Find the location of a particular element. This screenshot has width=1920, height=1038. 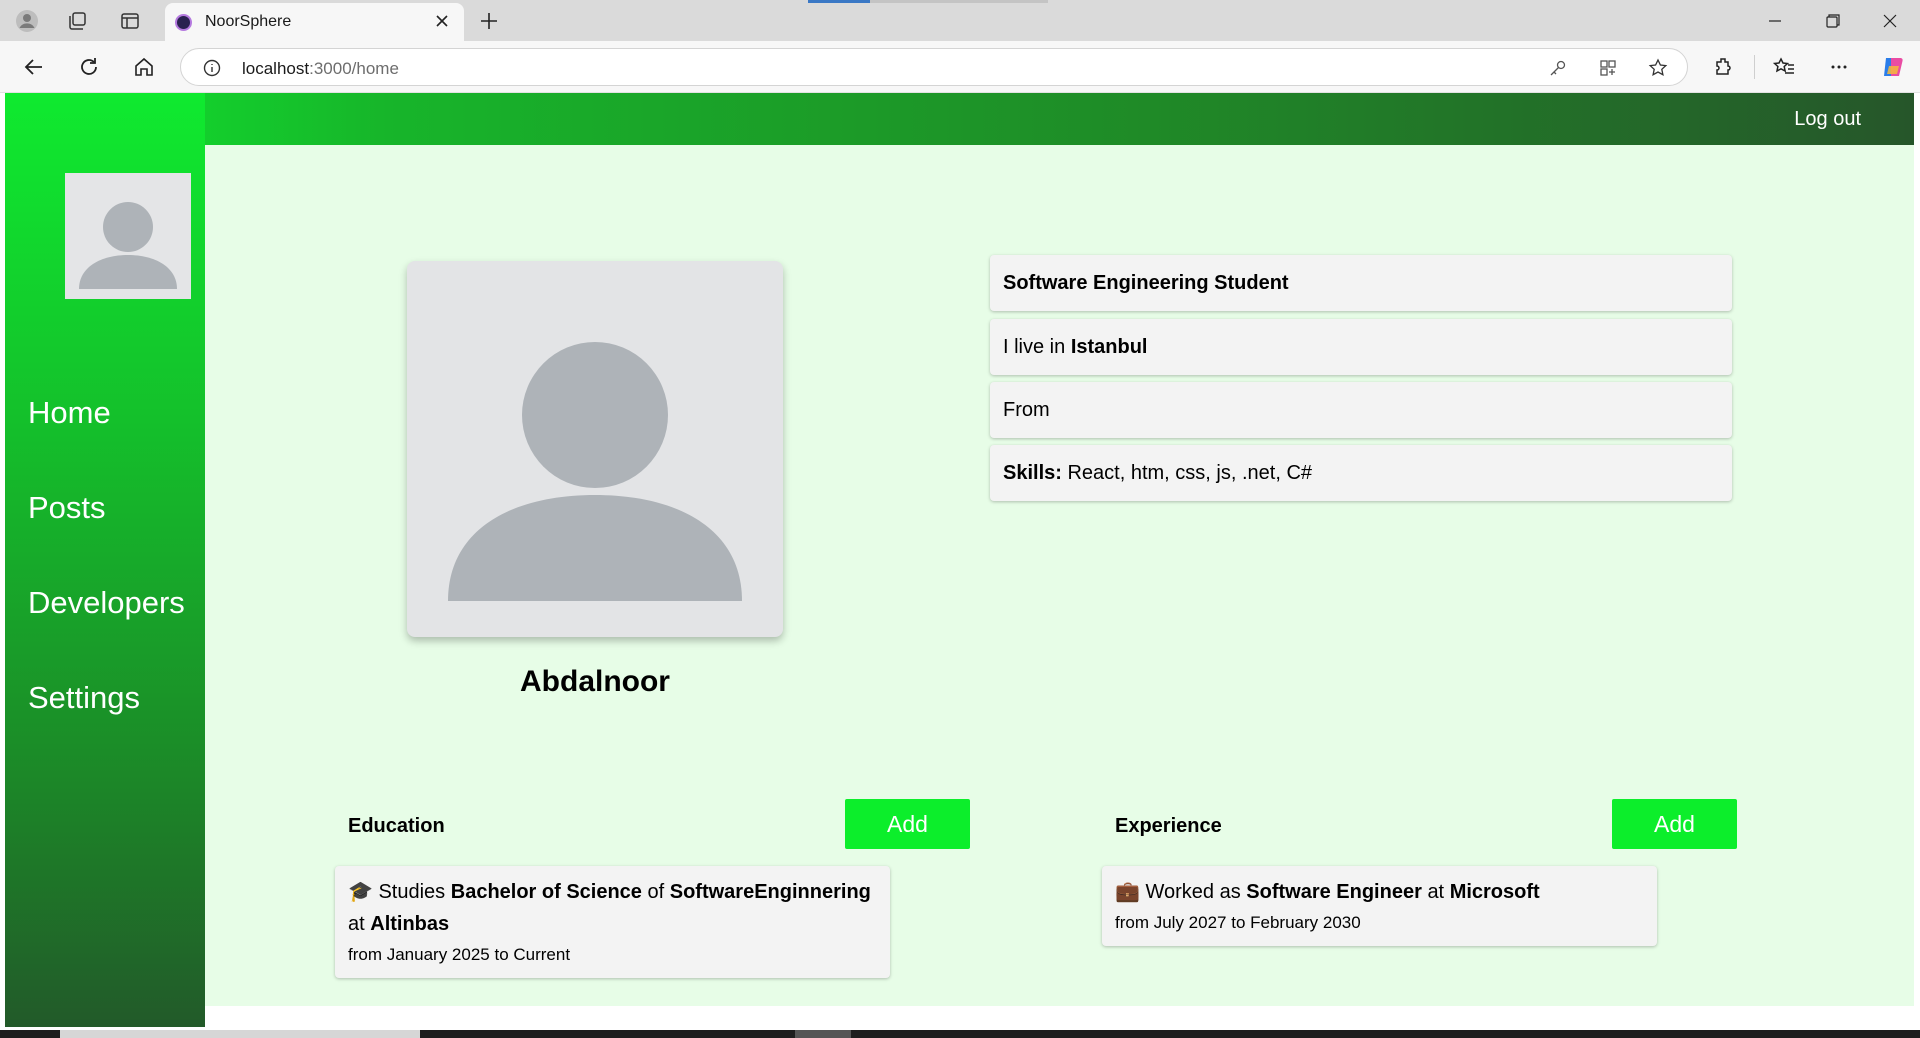

education-dates: from January 2025 to Current is located at coordinates (459, 954).